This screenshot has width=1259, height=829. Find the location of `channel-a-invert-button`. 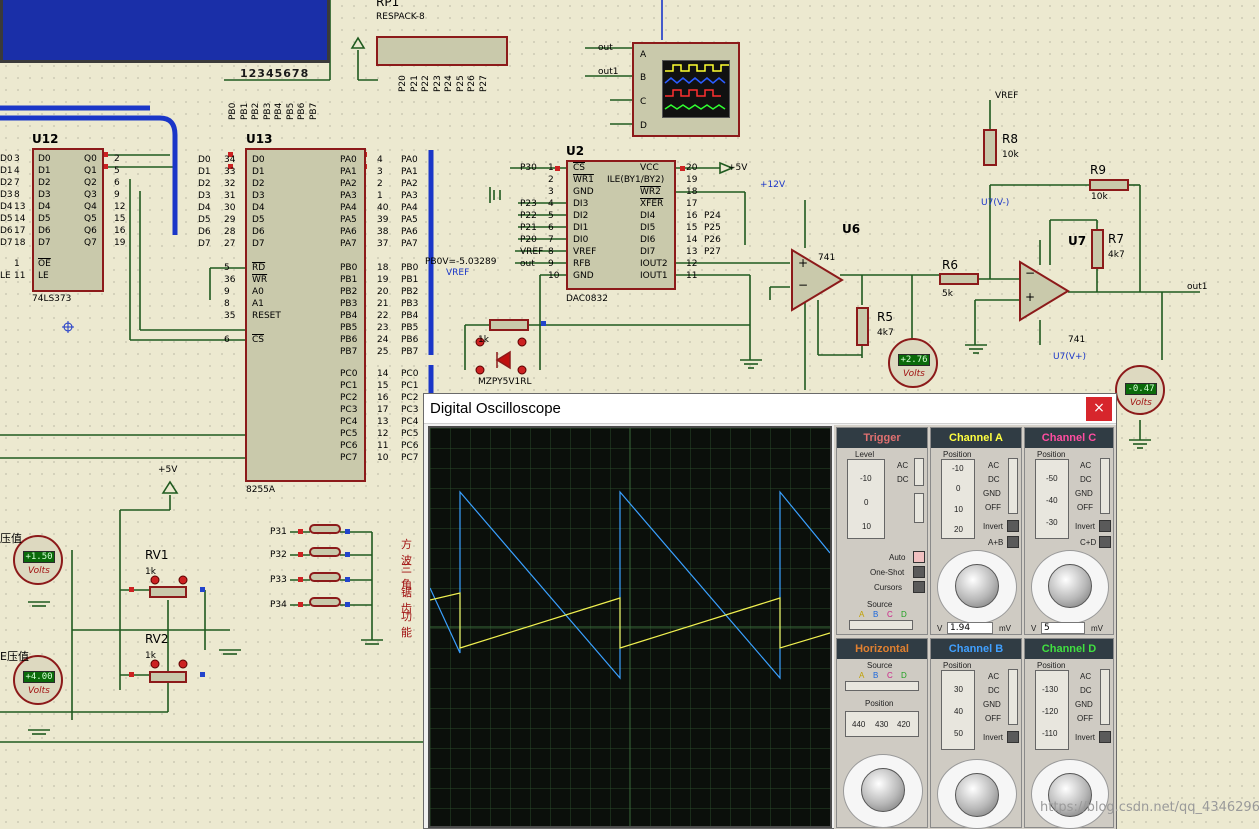

channel-a-invert-button is located at coordinates (1013, 526).